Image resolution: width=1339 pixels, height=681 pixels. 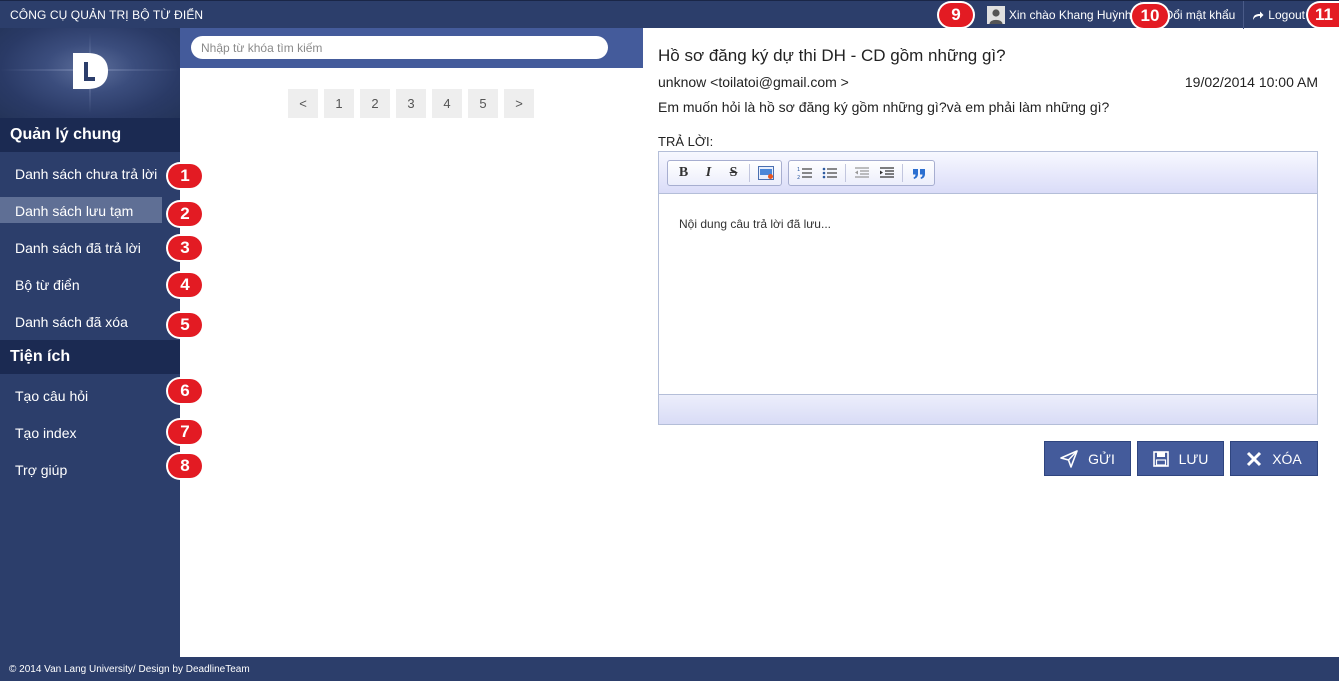 I want to click on toolbar-group-lists: 12, so click(x=861, y=172).